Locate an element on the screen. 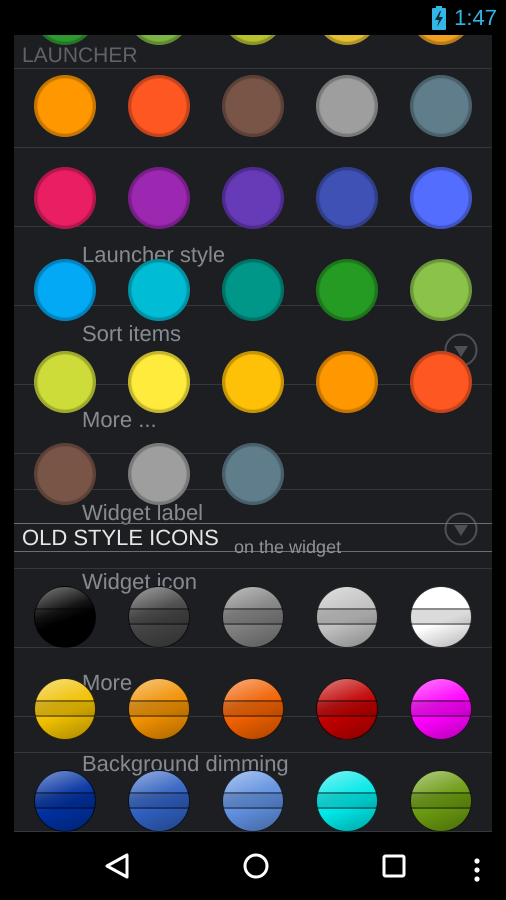  setting-title: Background dimming is located at coordinates (185, 764).